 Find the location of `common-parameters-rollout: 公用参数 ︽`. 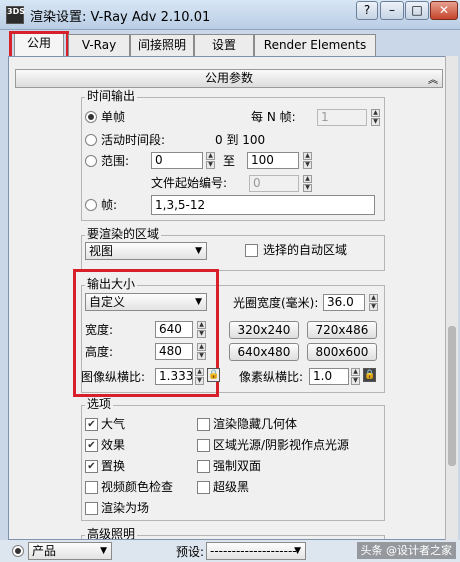

common-parameters-rollout: 公用参数 ︽ is located at coordinates (229, 78).